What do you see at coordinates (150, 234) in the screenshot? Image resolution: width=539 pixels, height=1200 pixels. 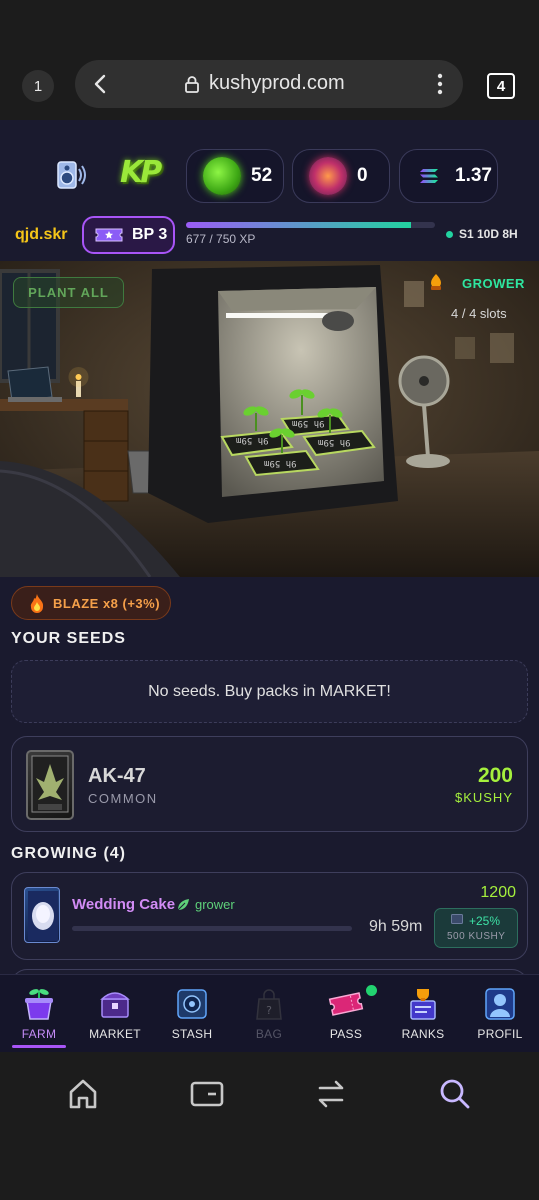 I see `battle-pass-level: BP 3` at bounding box center [150, 234].